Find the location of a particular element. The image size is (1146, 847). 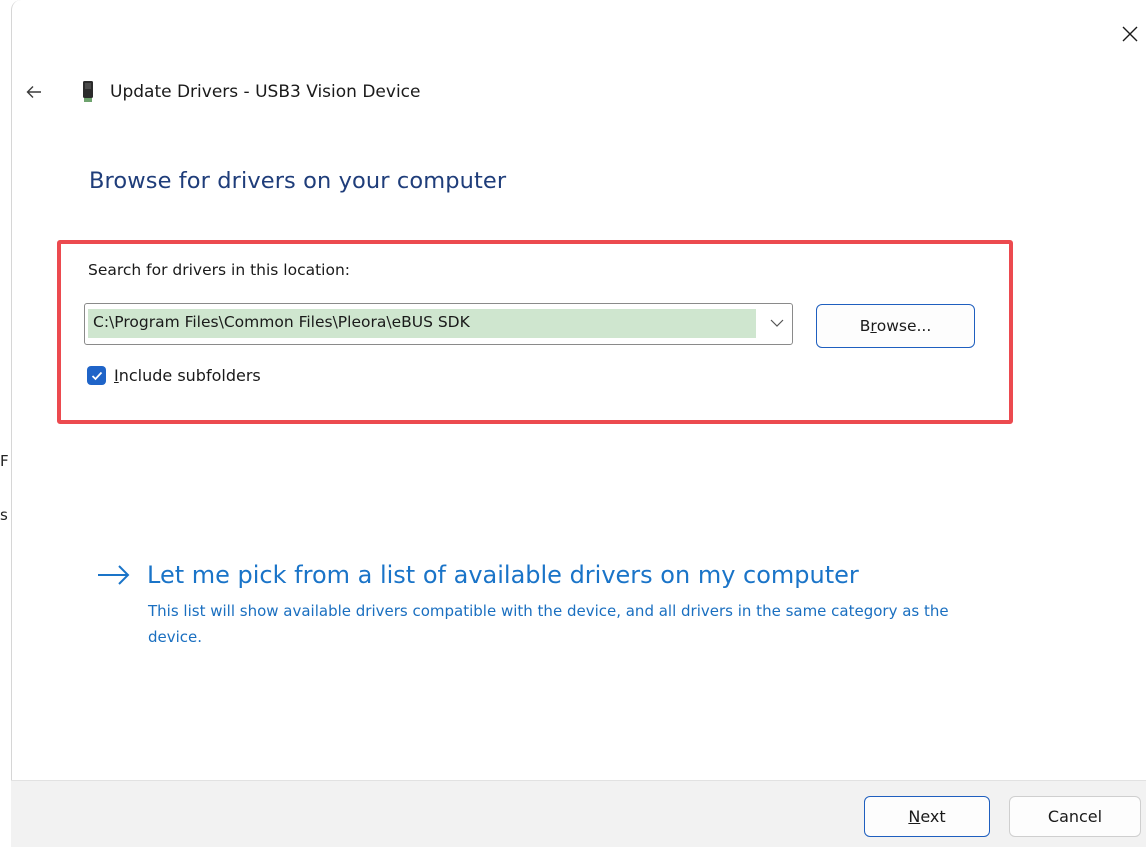

dropdown-button is located at coordinates (777, 323).